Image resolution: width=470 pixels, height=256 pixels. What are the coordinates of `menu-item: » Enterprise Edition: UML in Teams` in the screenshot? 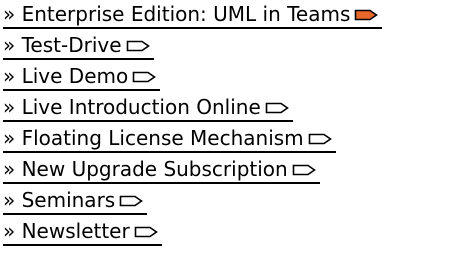 It's located at (193, 17).